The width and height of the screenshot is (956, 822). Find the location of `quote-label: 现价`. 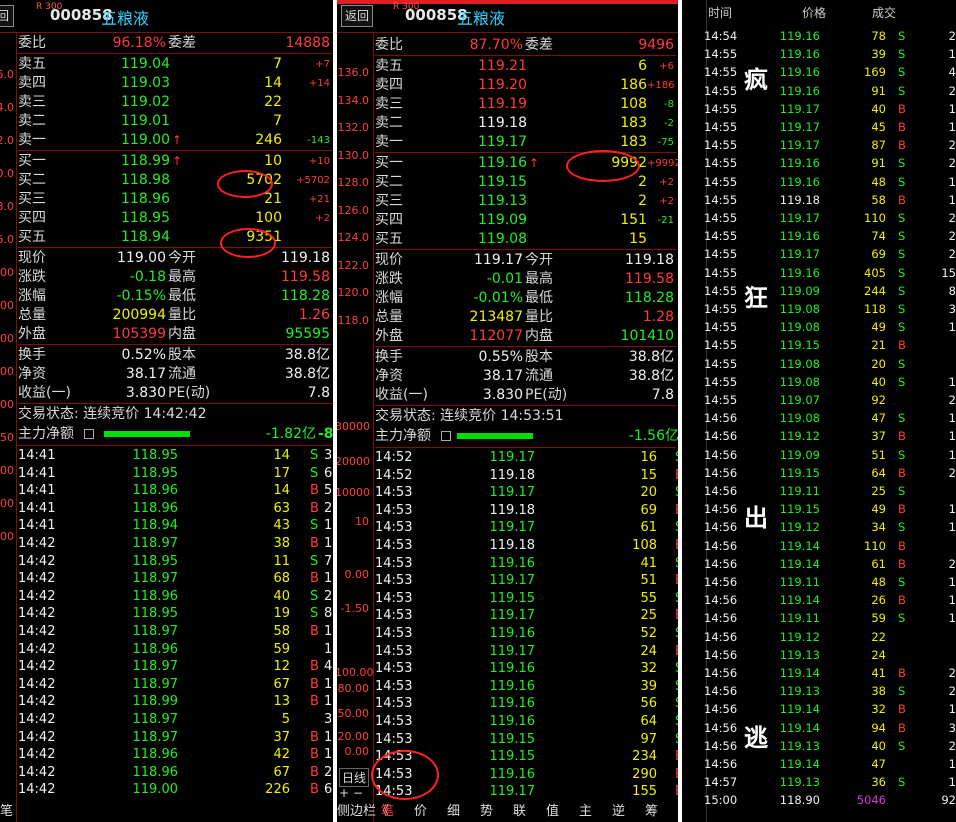

quote-label: 现价 is located at coordinates (389, 260).